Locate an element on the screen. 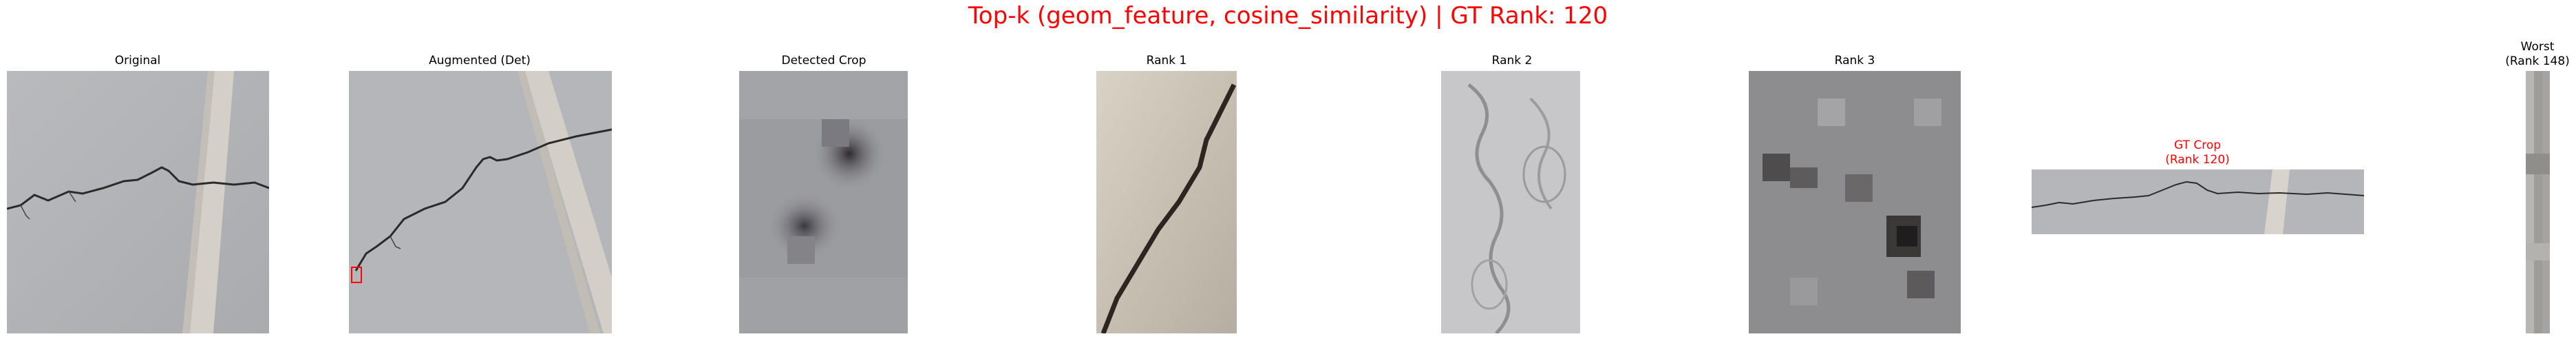  augmented-panel-title: Augmented (Det) is located at coordinates (480, 61).